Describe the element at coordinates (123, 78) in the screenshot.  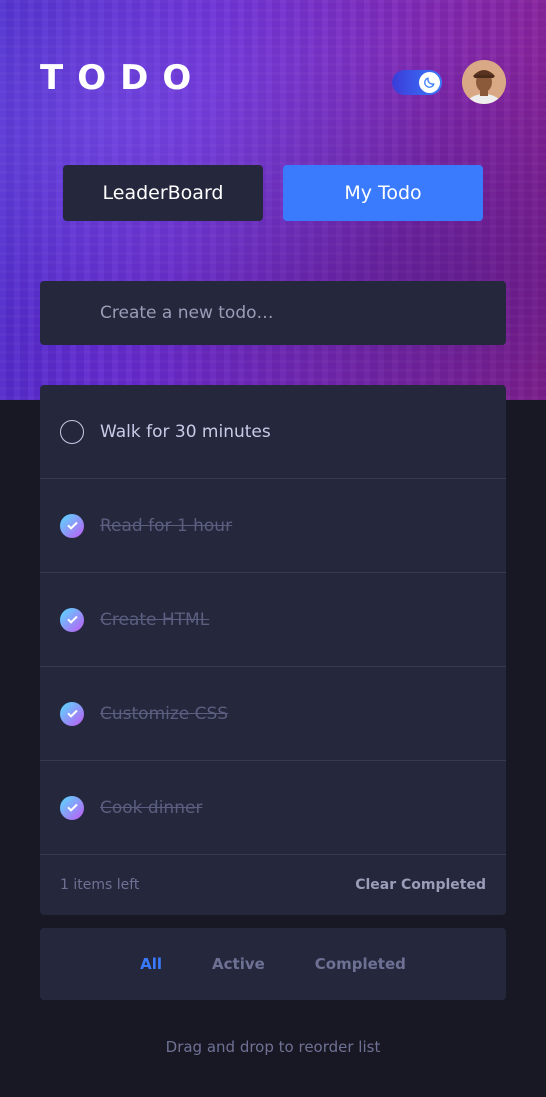
I see `app-logo: TODO` at that location.